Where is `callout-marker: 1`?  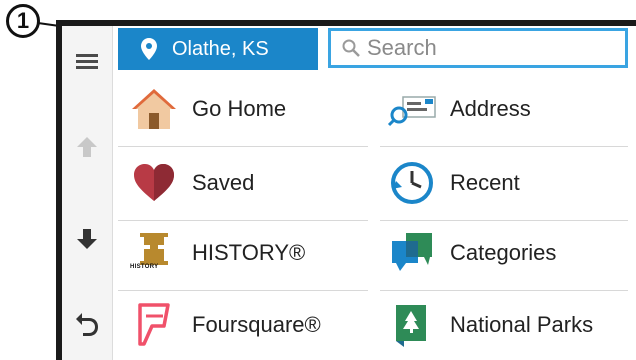
callout-marker: 1 is located at coordinates (23, 21).